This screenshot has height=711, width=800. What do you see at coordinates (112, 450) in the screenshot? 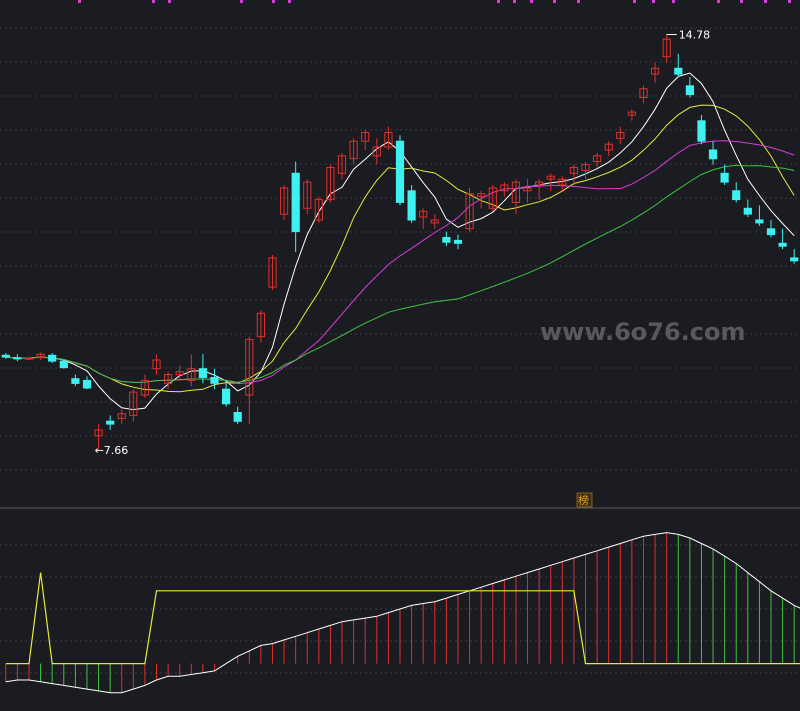
I see `low-price-label: ←7.66` at bounding box center [112, 450].